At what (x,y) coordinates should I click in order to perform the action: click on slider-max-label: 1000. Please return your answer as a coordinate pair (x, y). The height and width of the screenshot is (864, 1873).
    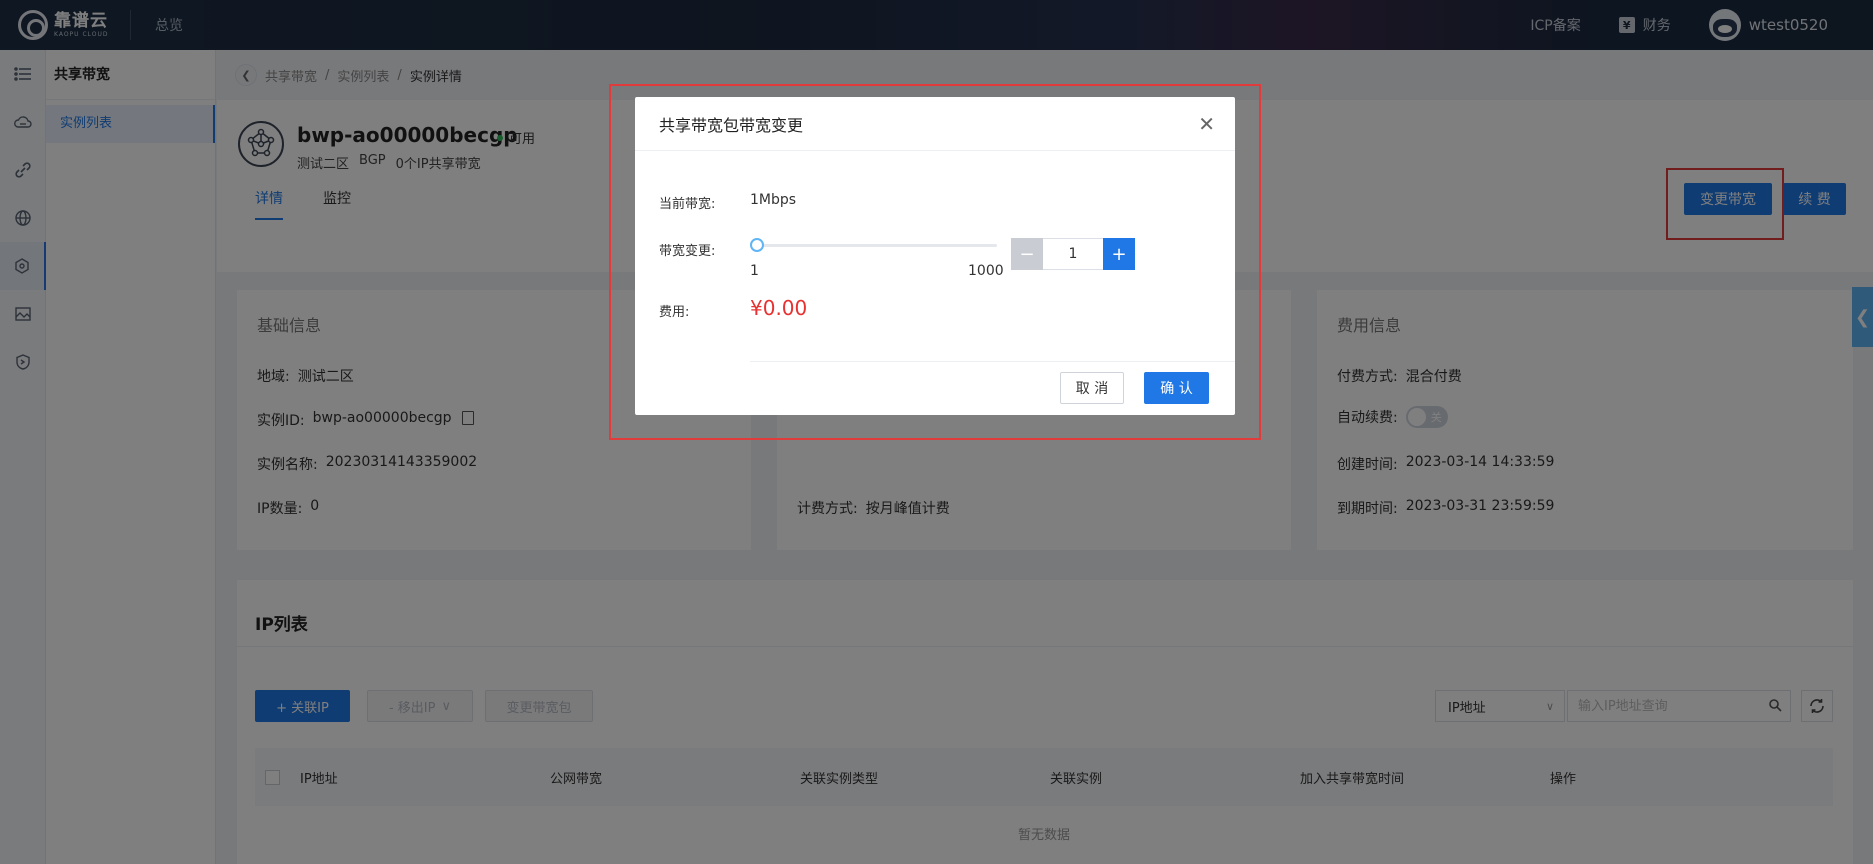
    Looking at the image, I should click on (986, 271).